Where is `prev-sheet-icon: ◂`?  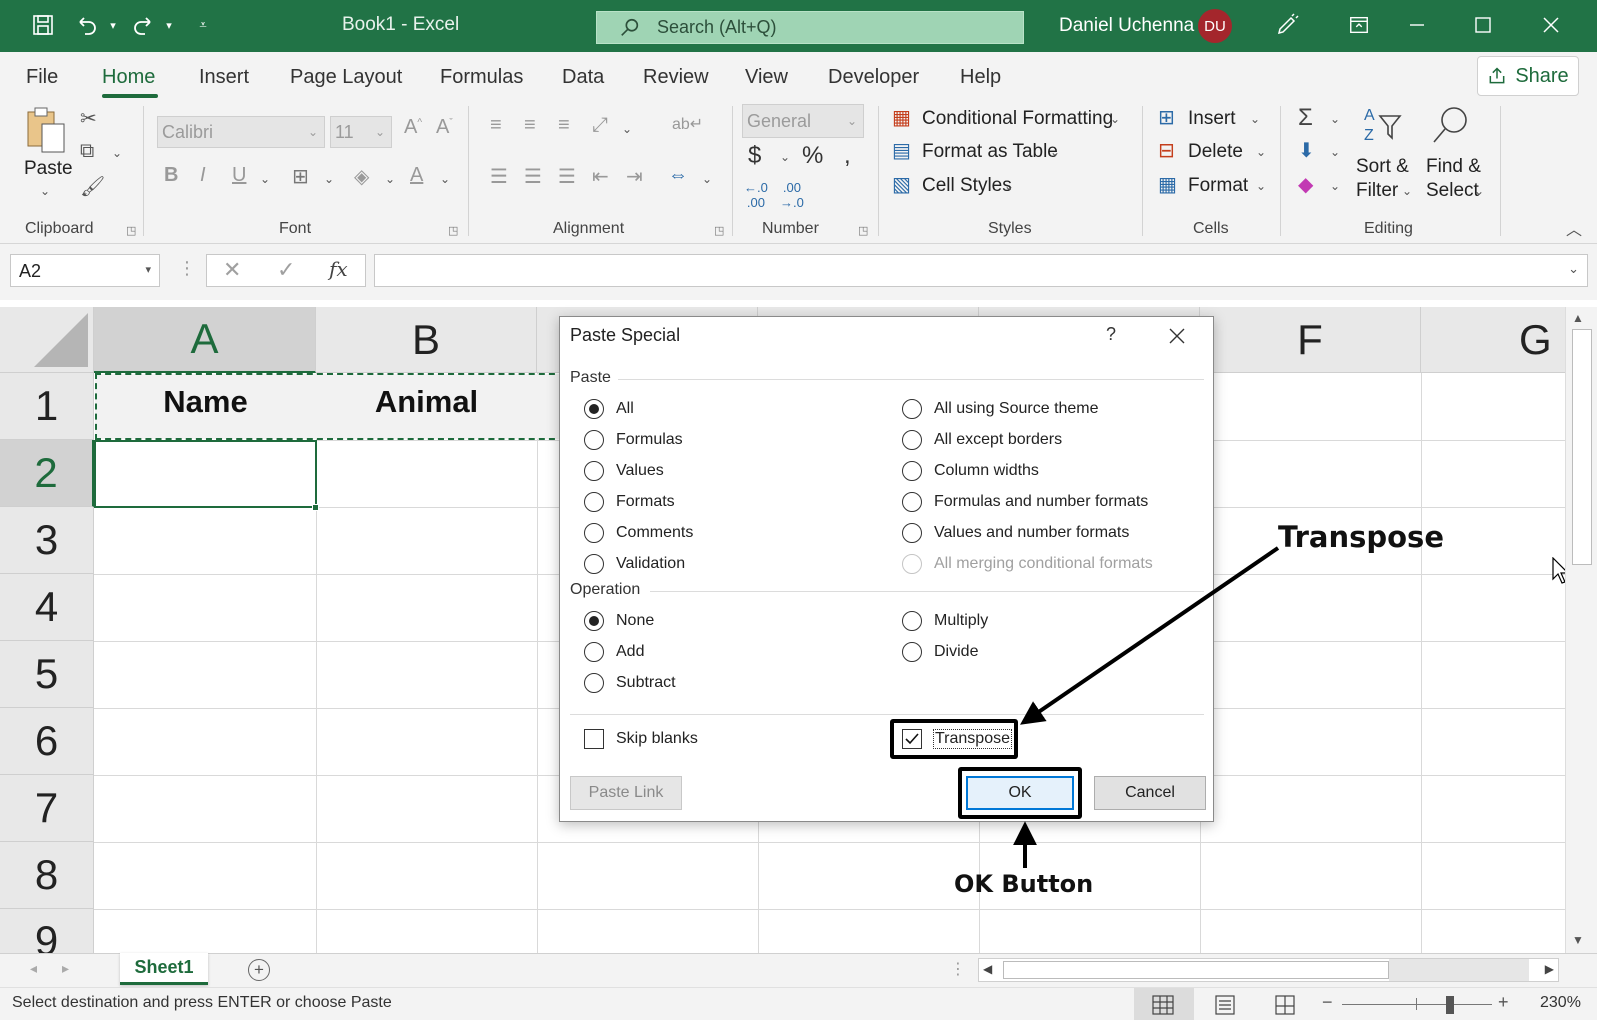 prev-sheet-icon: ◂ is located at coordinates (33, 968).